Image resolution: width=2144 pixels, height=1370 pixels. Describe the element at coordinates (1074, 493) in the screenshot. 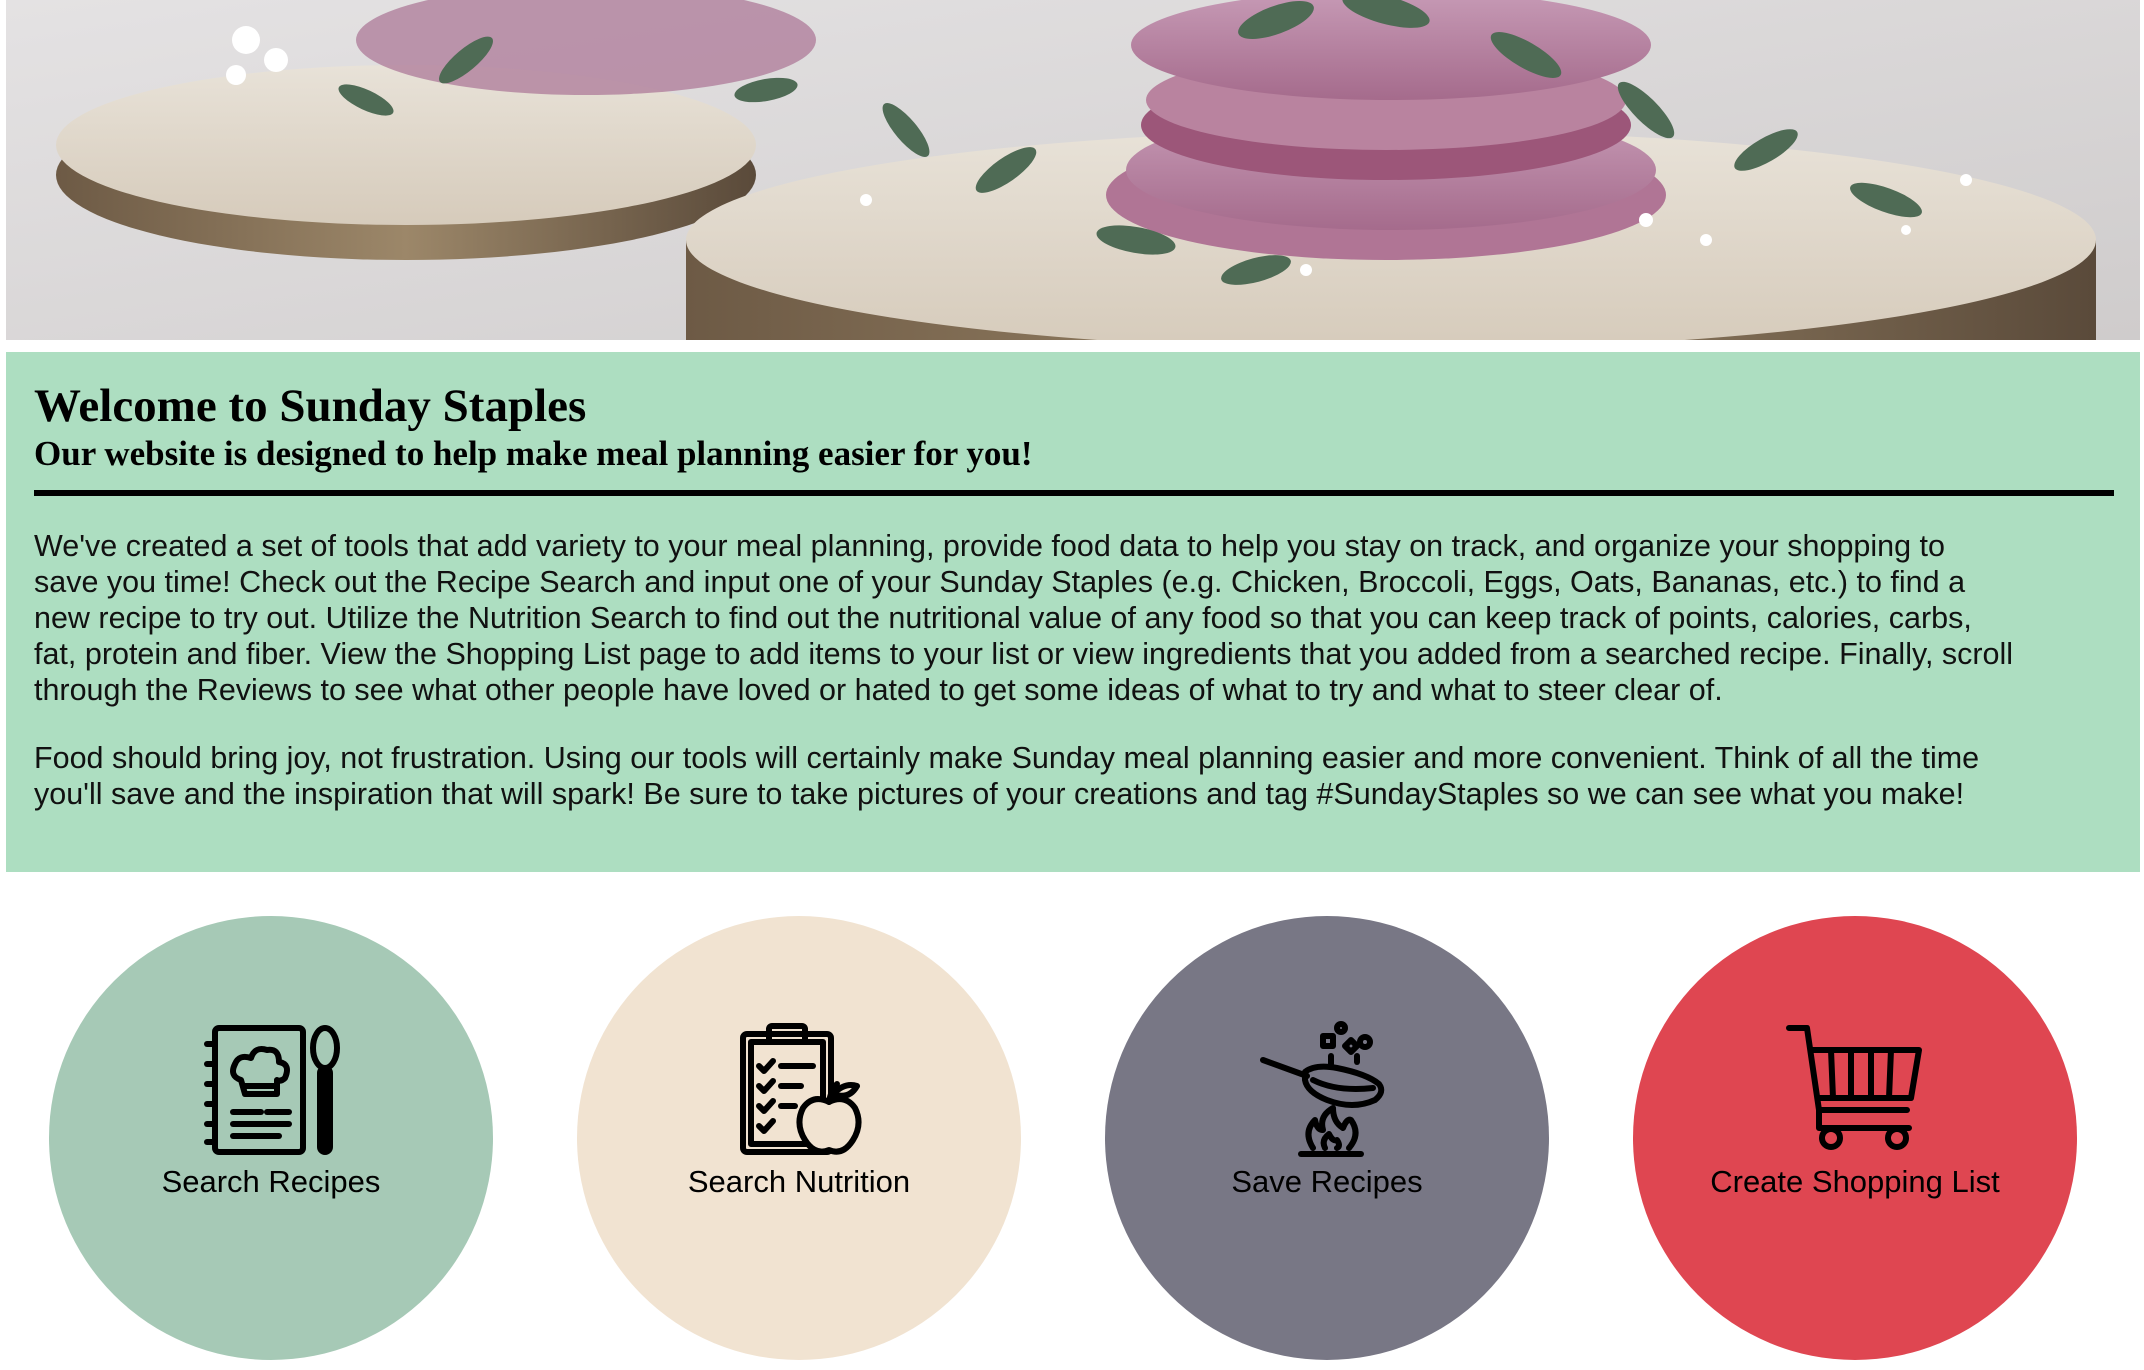

I see `divider` at that location.